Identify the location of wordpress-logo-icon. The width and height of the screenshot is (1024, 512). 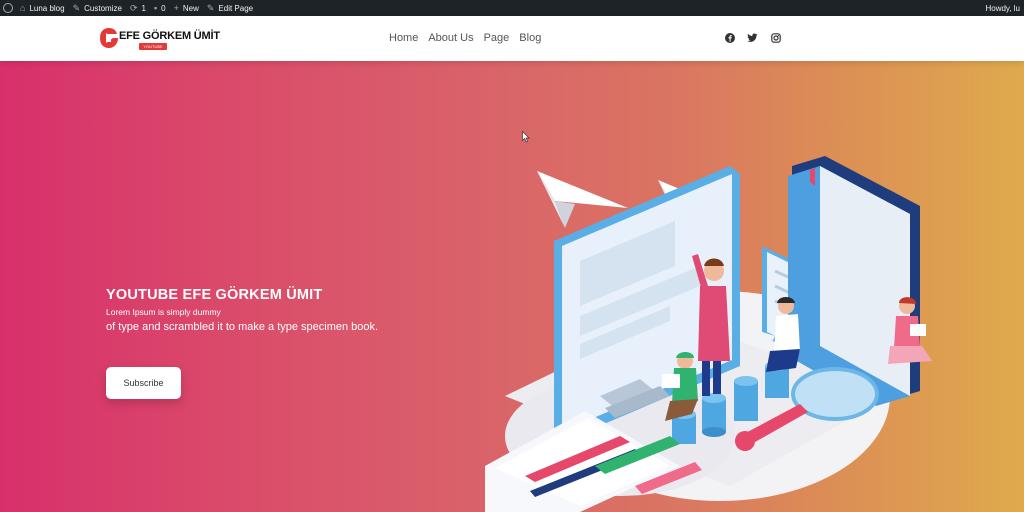
(8, 8).